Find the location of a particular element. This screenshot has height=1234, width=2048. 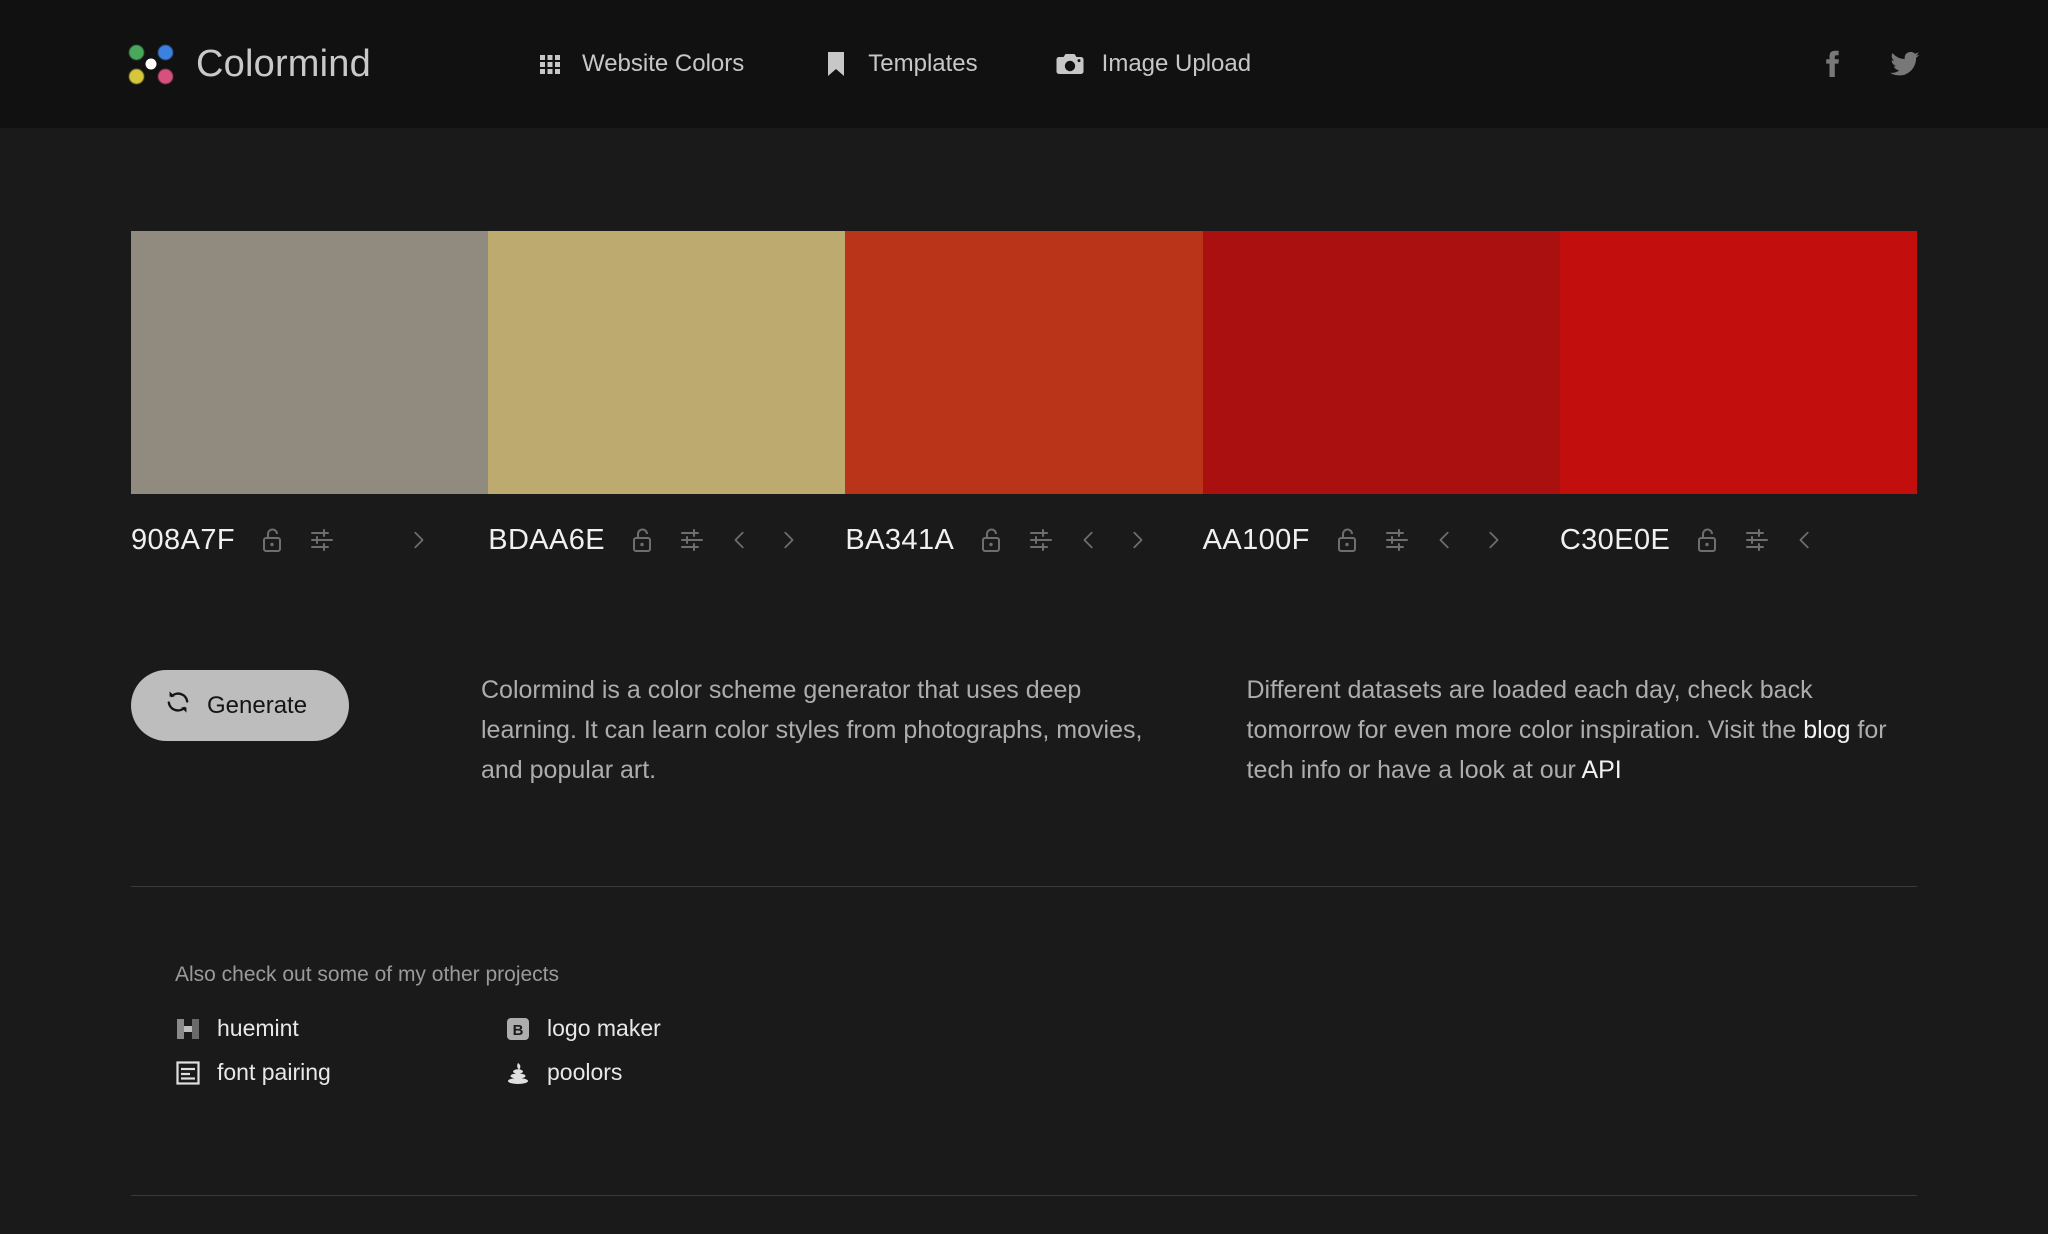

logo-dot-blue is located at coordinates (165, 52).